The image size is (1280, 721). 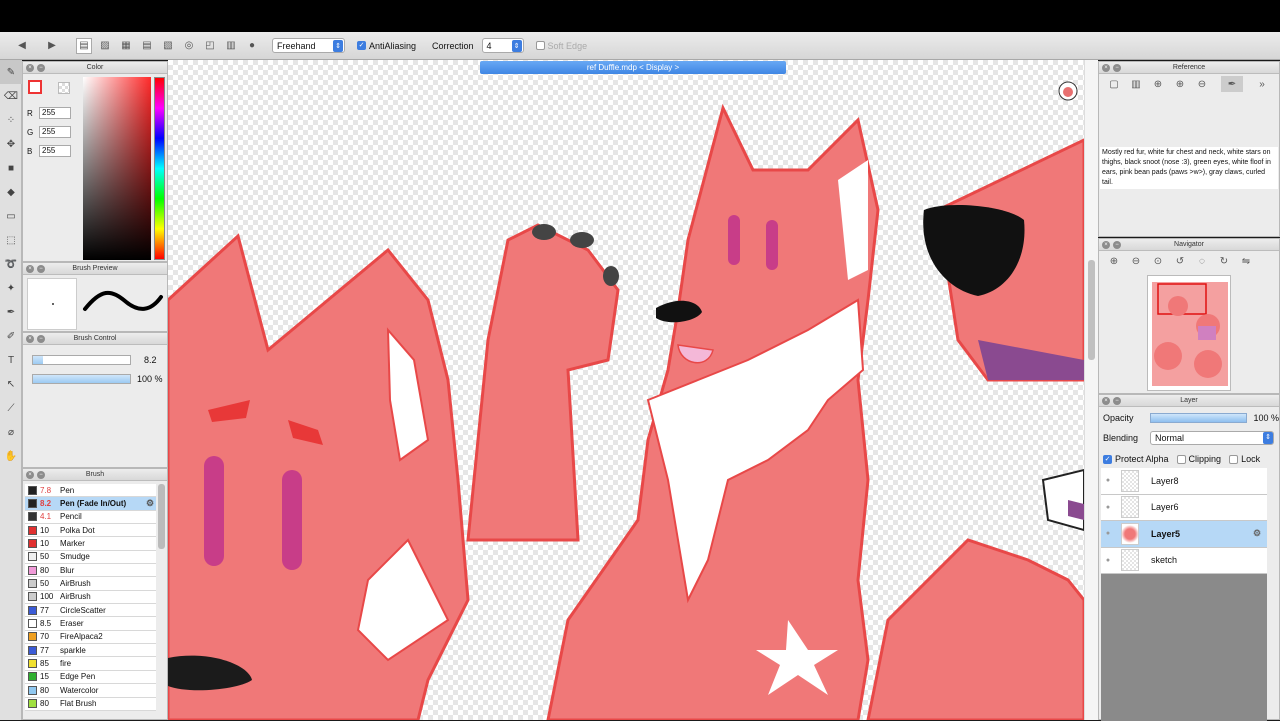 I want to click on navigator-thumbnail, so click(x=1189, y=333).